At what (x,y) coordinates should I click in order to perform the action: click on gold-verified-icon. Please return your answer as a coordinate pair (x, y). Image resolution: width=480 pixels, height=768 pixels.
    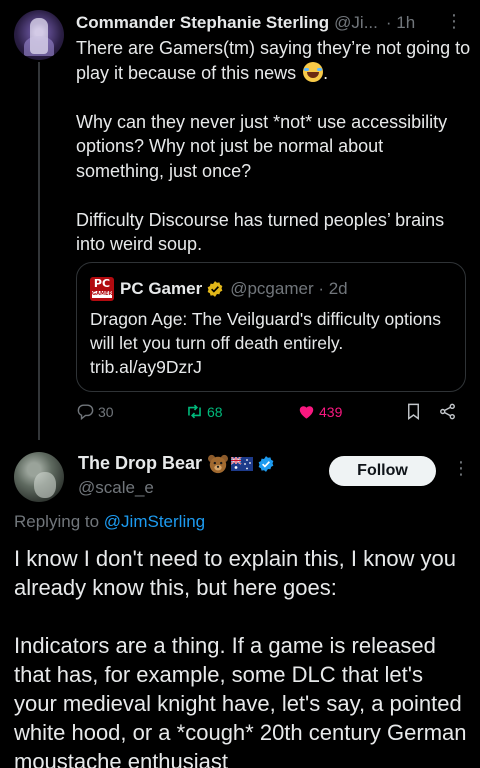
    Looking at the image, I should click on (215, 289).